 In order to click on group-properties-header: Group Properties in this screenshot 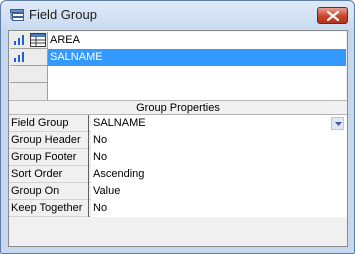, I will do `click(178, 107)`.